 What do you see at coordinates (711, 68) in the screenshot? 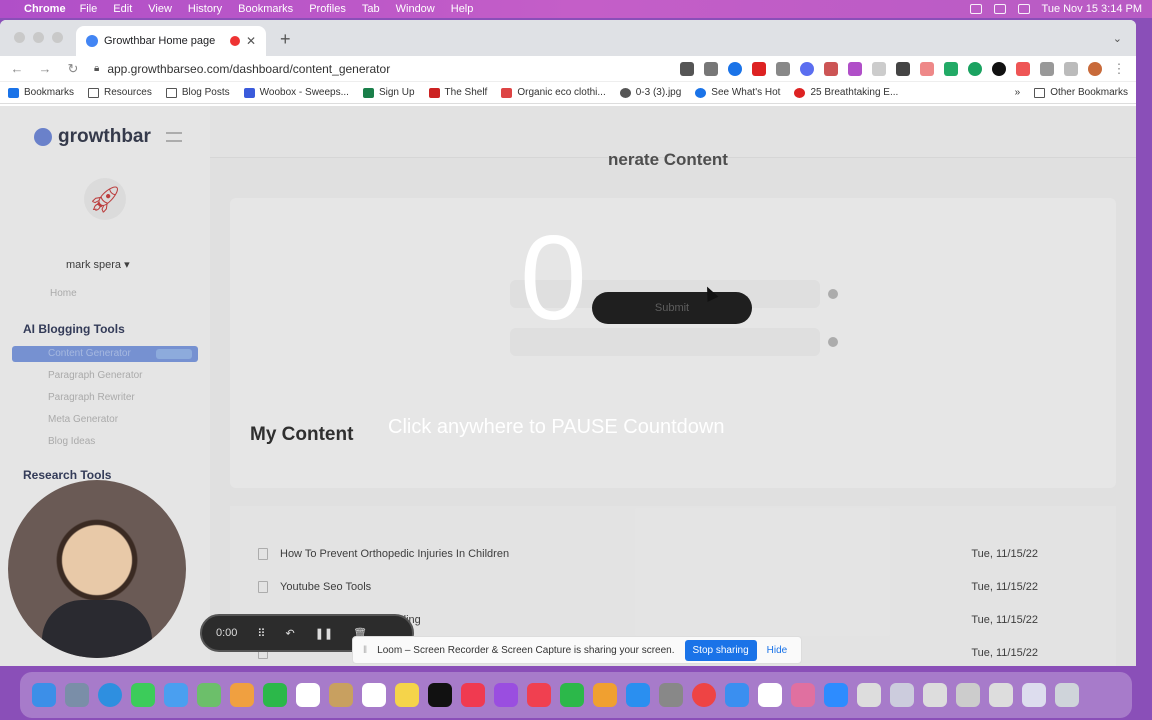
I see `share-icon` at bounding box center [711, 68].